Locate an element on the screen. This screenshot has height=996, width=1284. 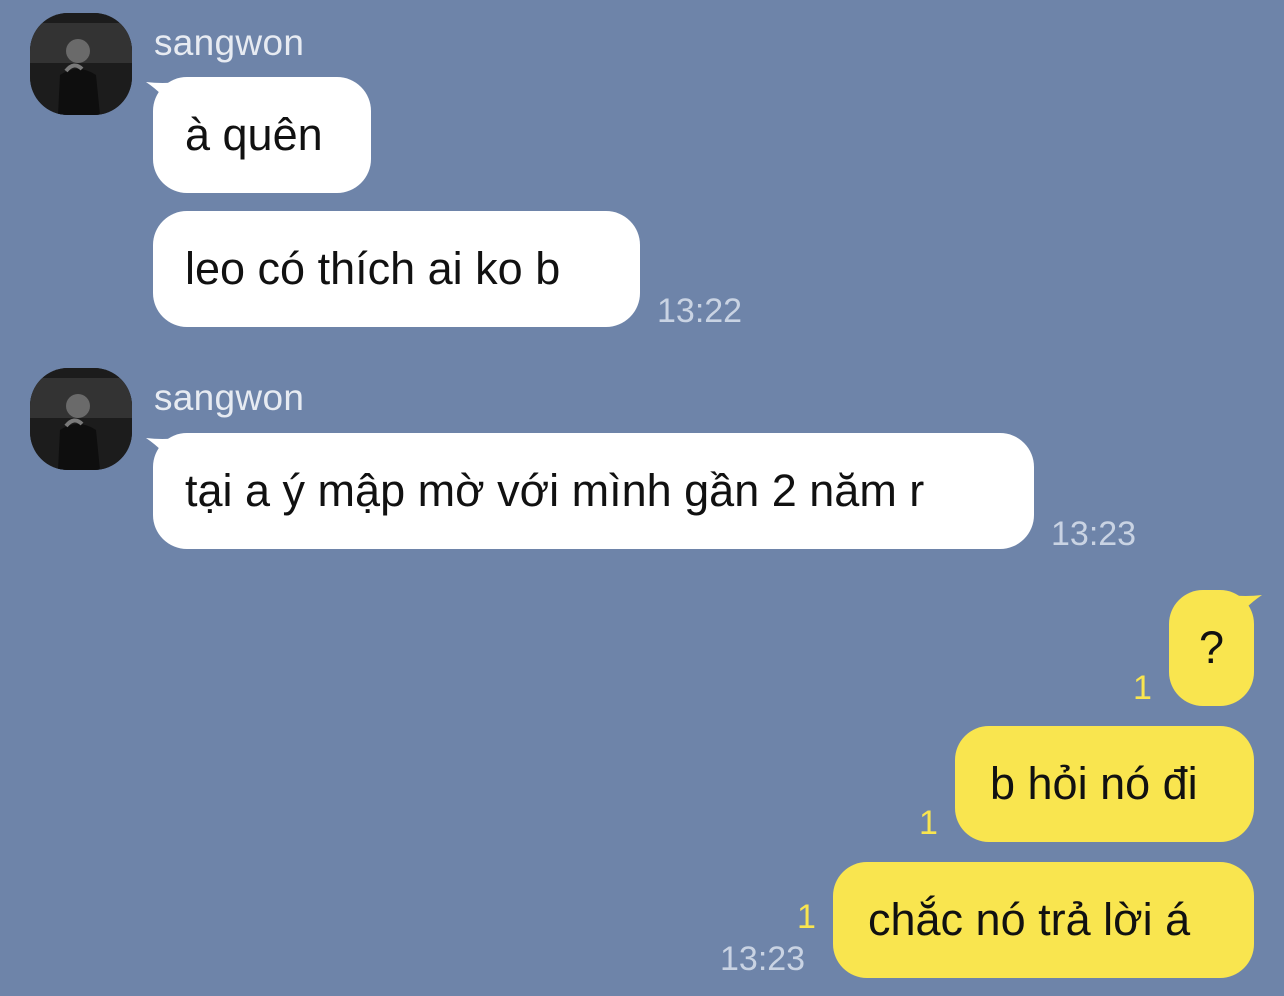
message-text: tại a ý mập mờ với mình gần 2 năm r is located at coordinates (555, 490).